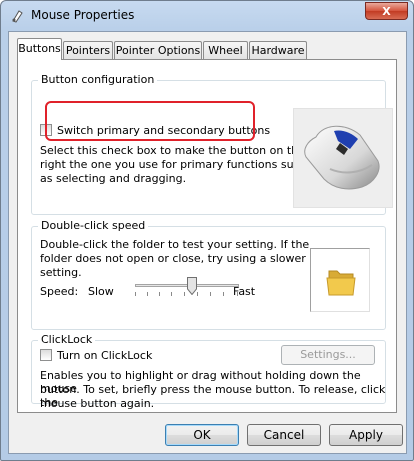 Image resolution: width=414 pixels, height=461 pixels. What do you see at coordinates (192, 286) in the screenshot?
I see `speed-slider-thumb` at bounding box center [192, 286].